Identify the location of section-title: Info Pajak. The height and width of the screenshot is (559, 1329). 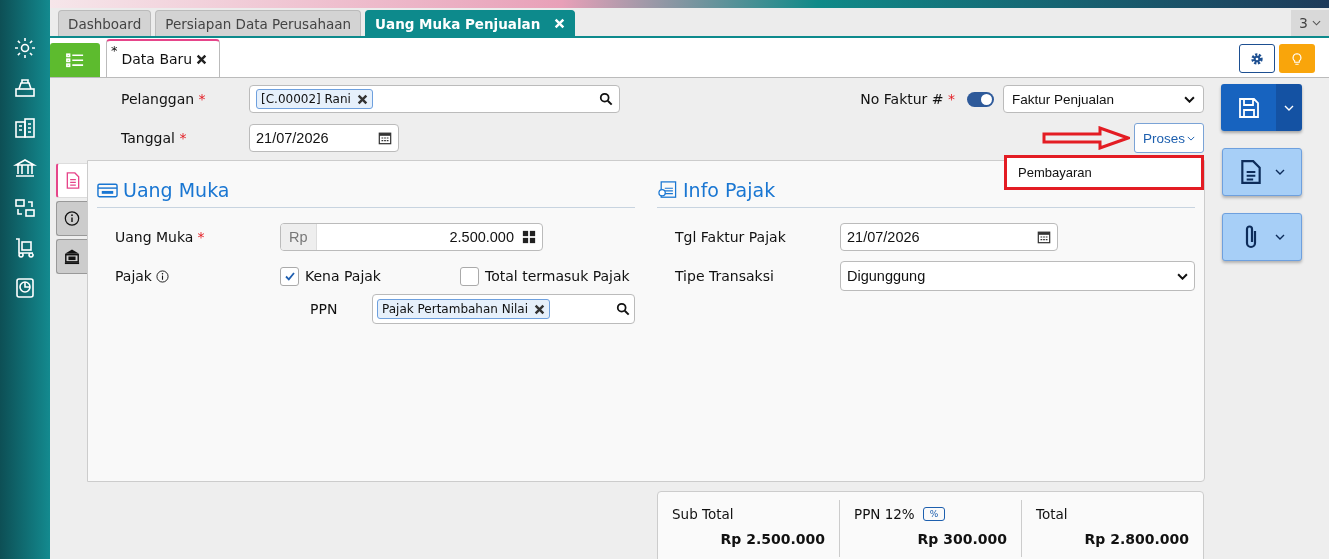
(729, 190).